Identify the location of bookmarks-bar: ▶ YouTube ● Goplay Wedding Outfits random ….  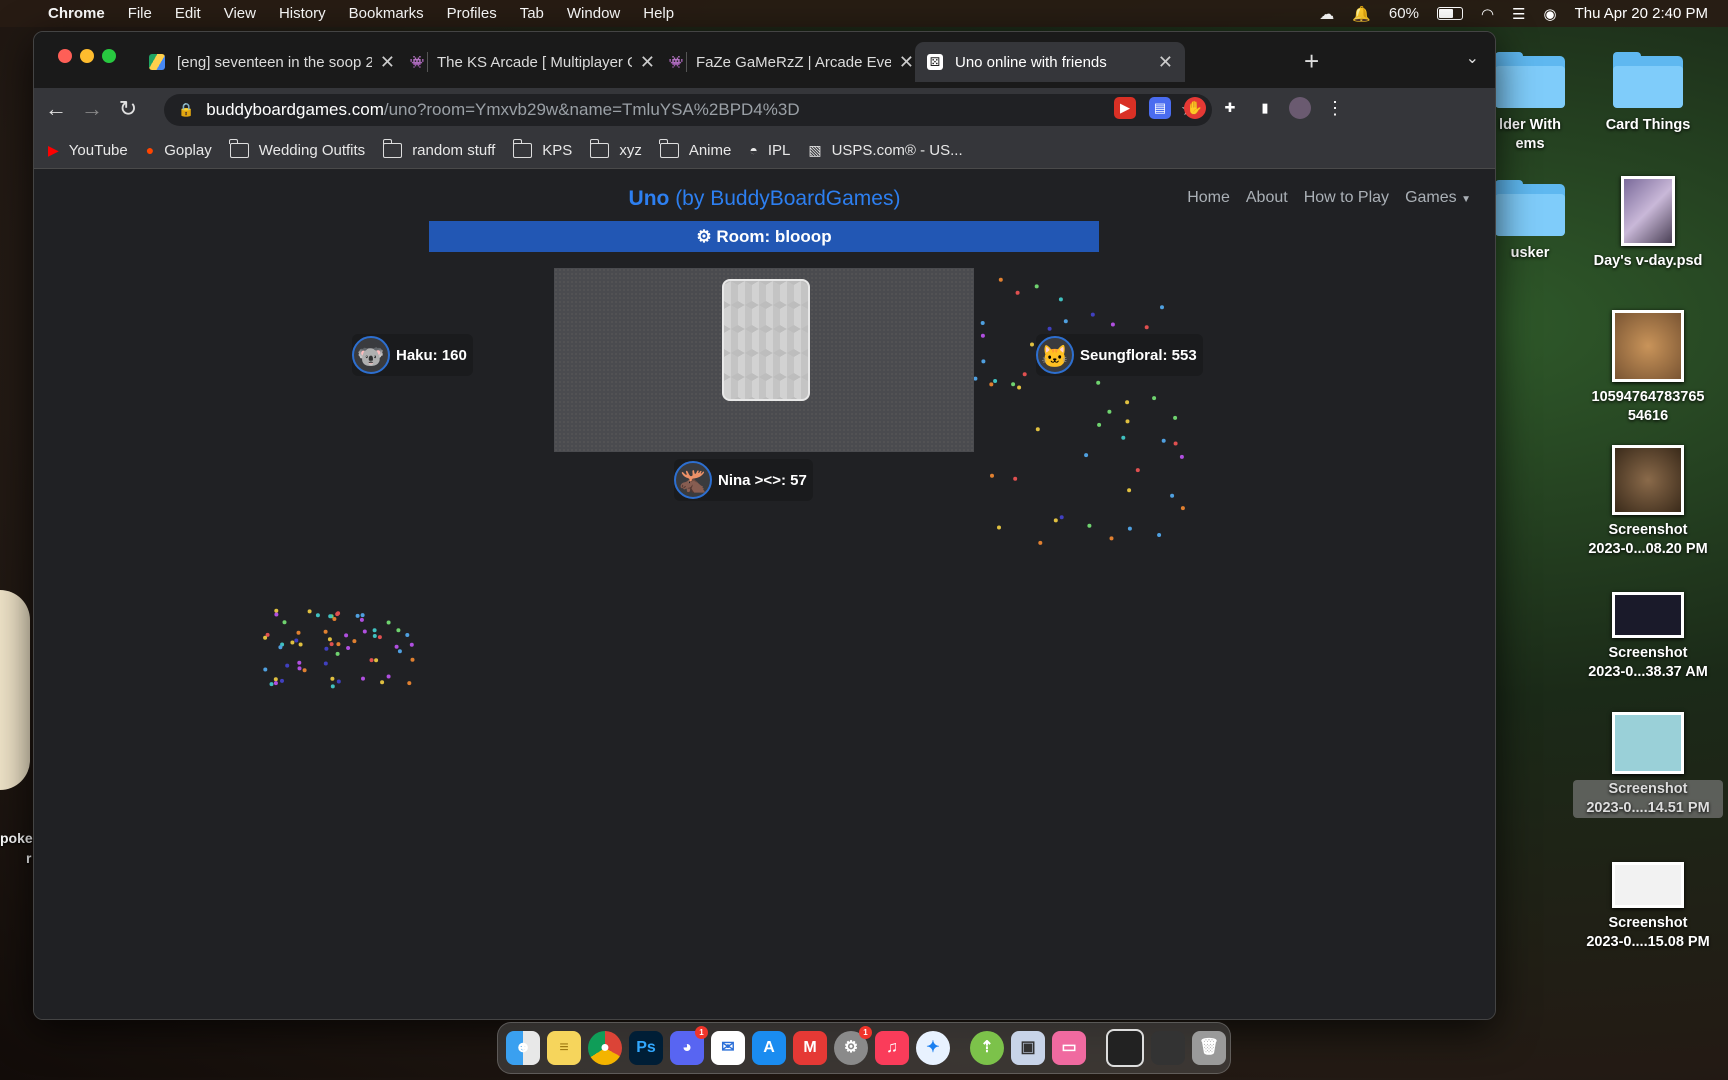
(764, 150).